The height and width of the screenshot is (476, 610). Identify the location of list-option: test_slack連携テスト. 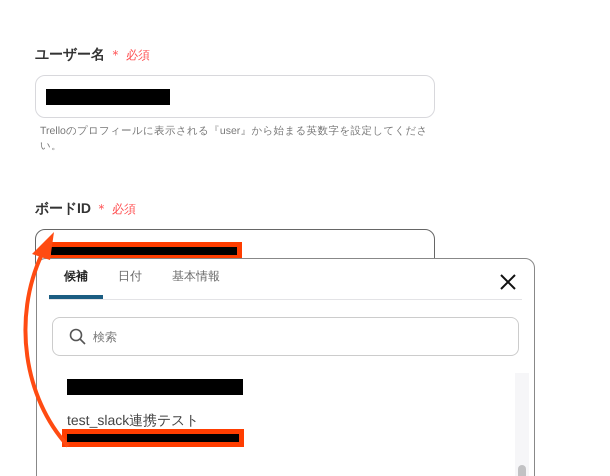
(291, 420).